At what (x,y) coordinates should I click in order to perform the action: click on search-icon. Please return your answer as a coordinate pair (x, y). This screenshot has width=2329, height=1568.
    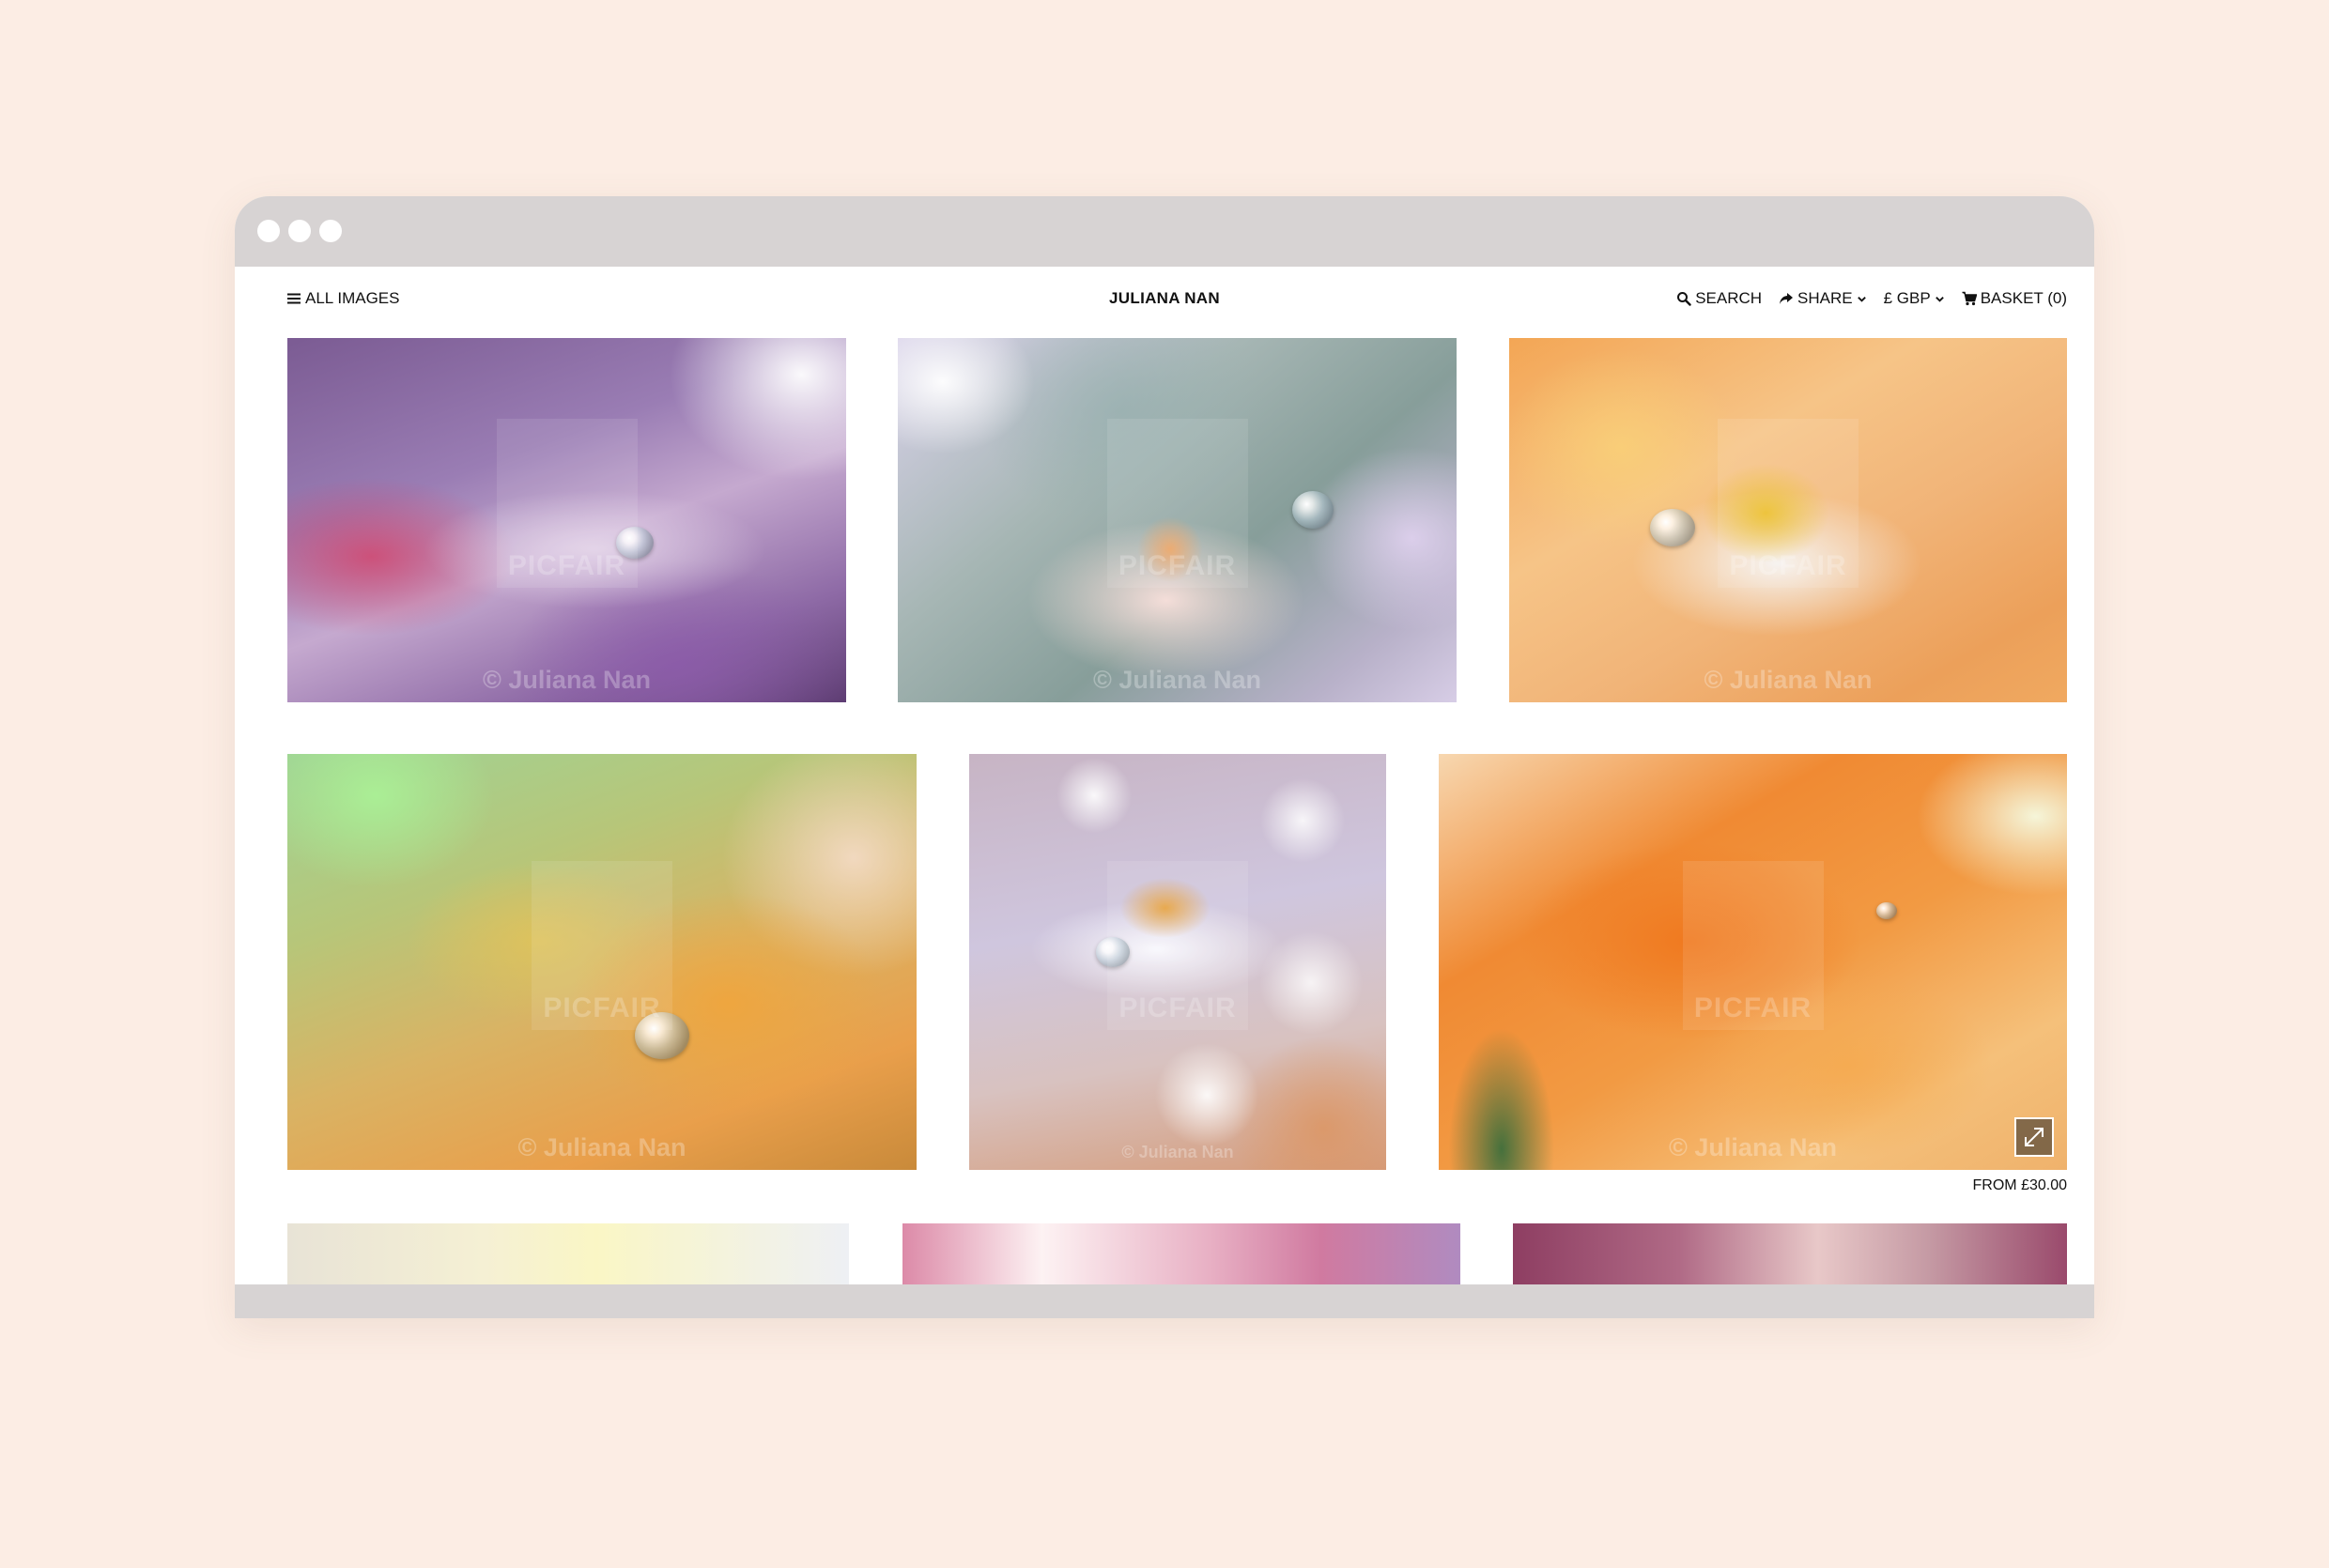
    Looking at the image, I should click on (1684, 299).